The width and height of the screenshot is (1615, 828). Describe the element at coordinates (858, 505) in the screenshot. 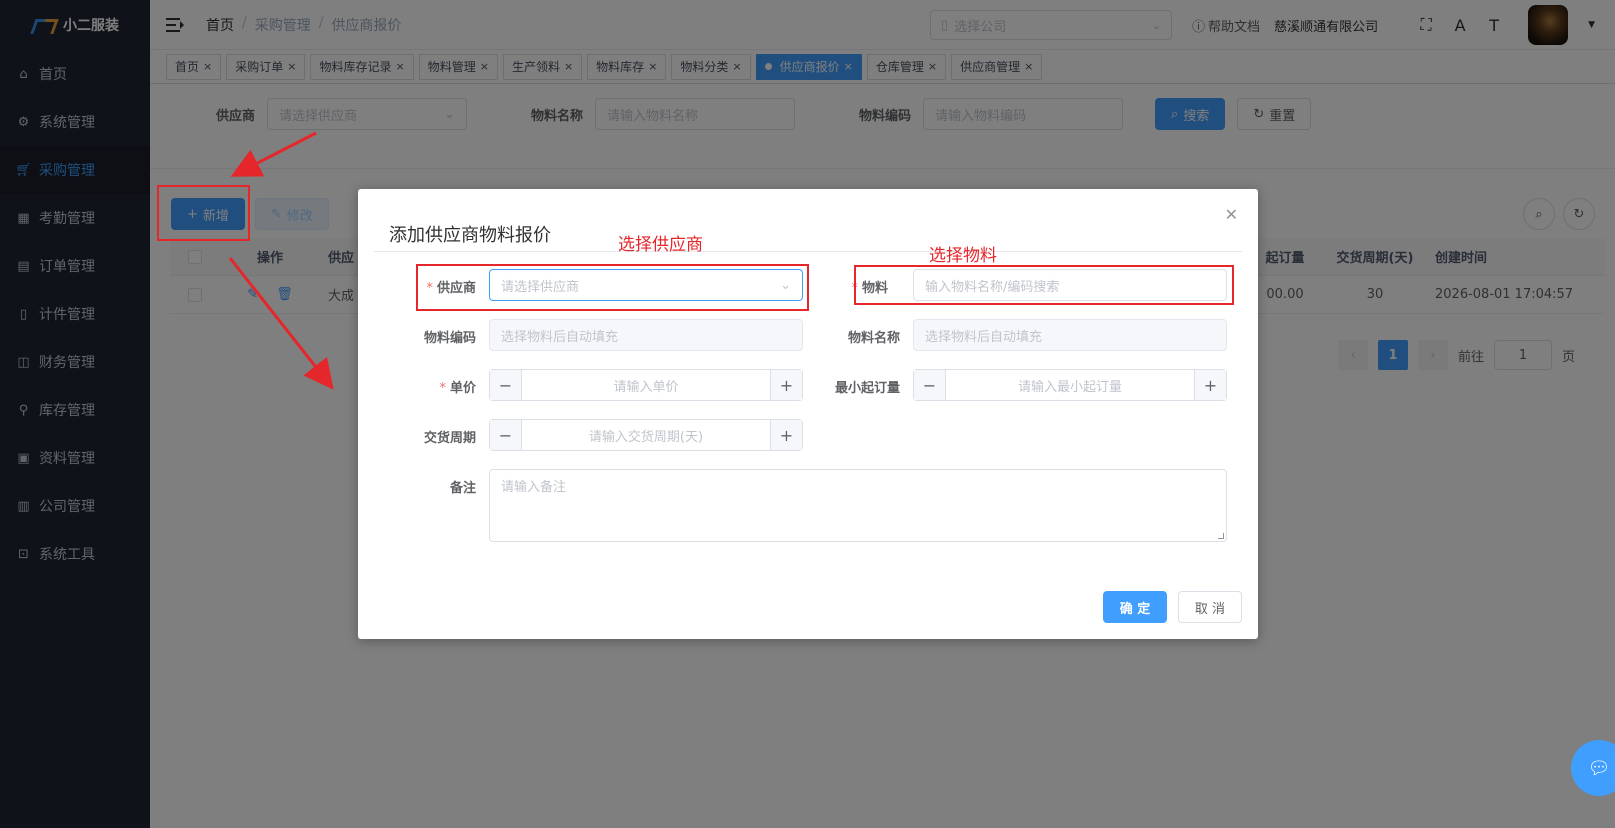

I see `remark-textarea: 请输入备注` at that location.